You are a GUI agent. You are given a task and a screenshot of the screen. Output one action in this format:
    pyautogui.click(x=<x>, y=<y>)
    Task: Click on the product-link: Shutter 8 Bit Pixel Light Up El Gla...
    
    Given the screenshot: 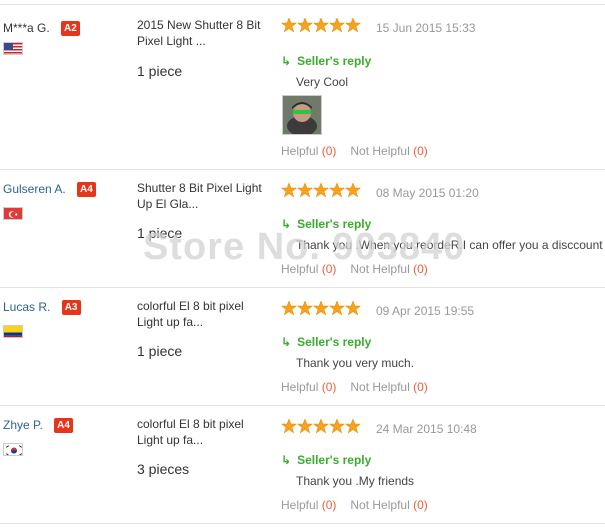 What is the action you would take?
    pyautogui.click(x=202, y=196)
    